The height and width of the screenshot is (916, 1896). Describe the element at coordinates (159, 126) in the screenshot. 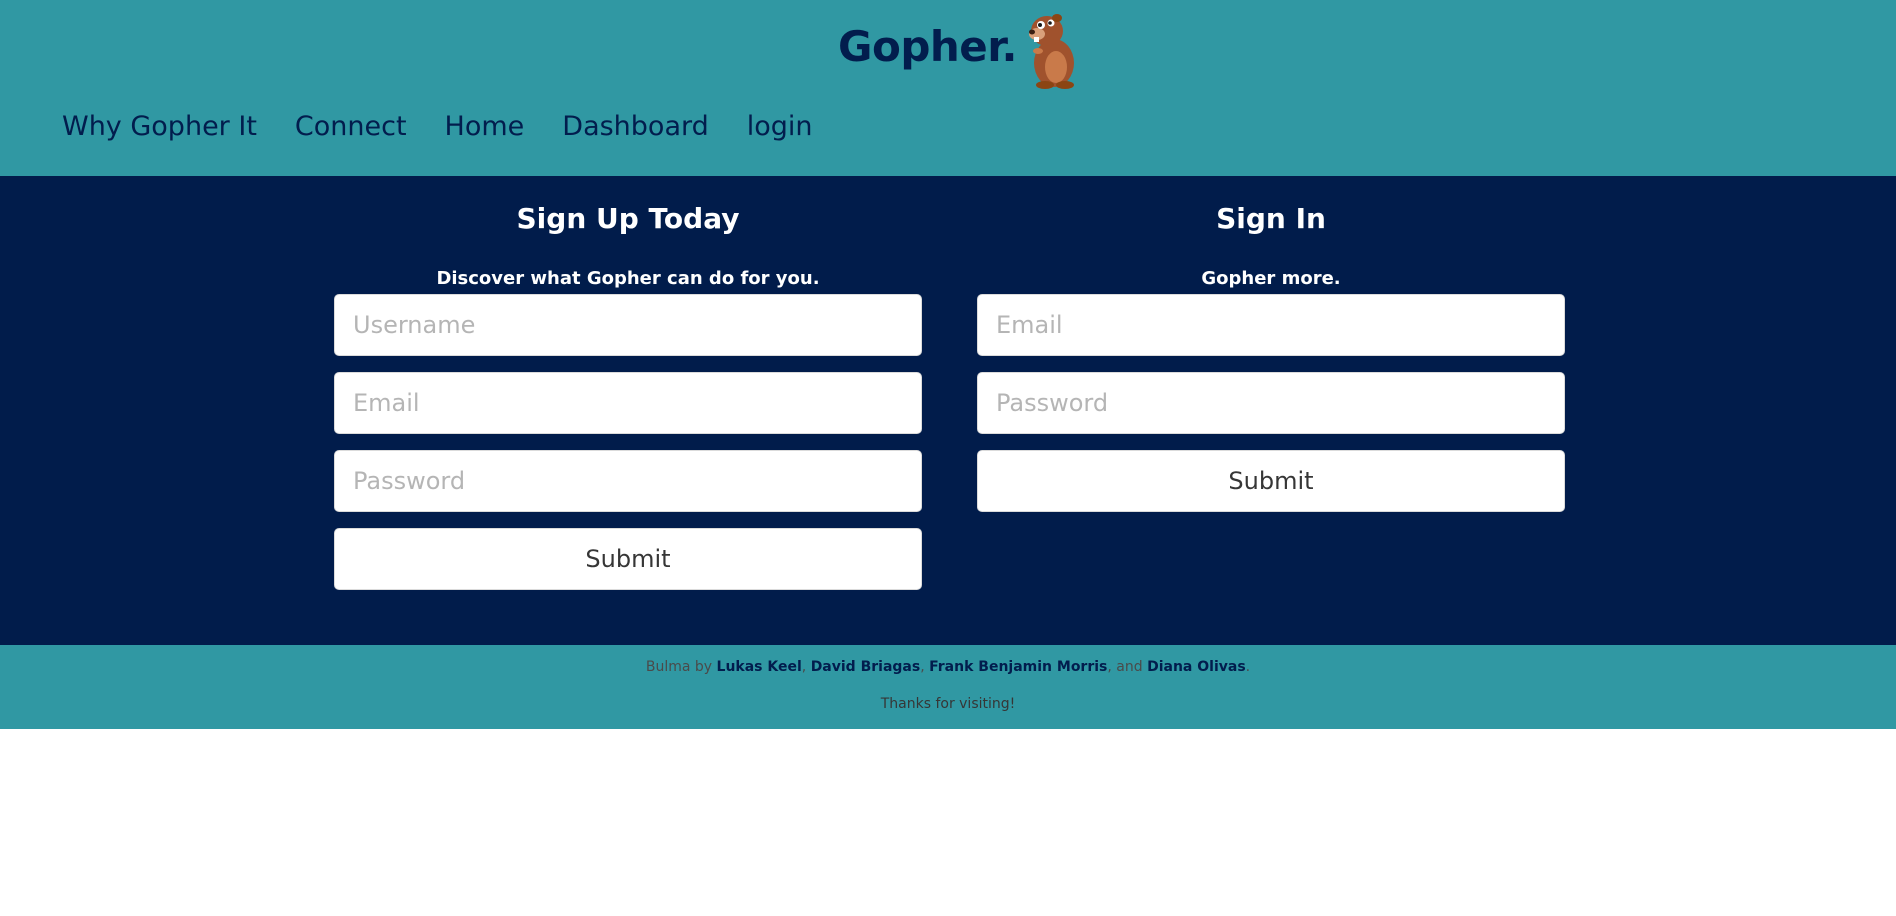

I see `nav-why-gopher-it: Why Gopher It` at that location.